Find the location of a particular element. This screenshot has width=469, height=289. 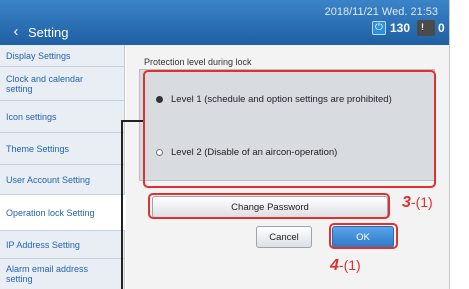

datetime: 2018/11/21 Wed. 21:53 is located at coordinates (381, 12).